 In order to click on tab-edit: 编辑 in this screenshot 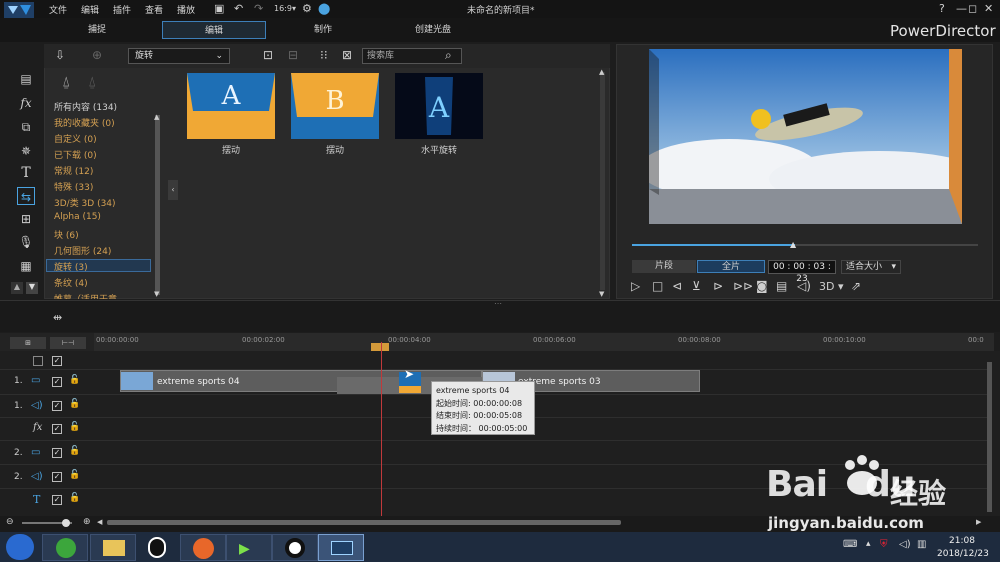, I will do `click(214, 30)`.